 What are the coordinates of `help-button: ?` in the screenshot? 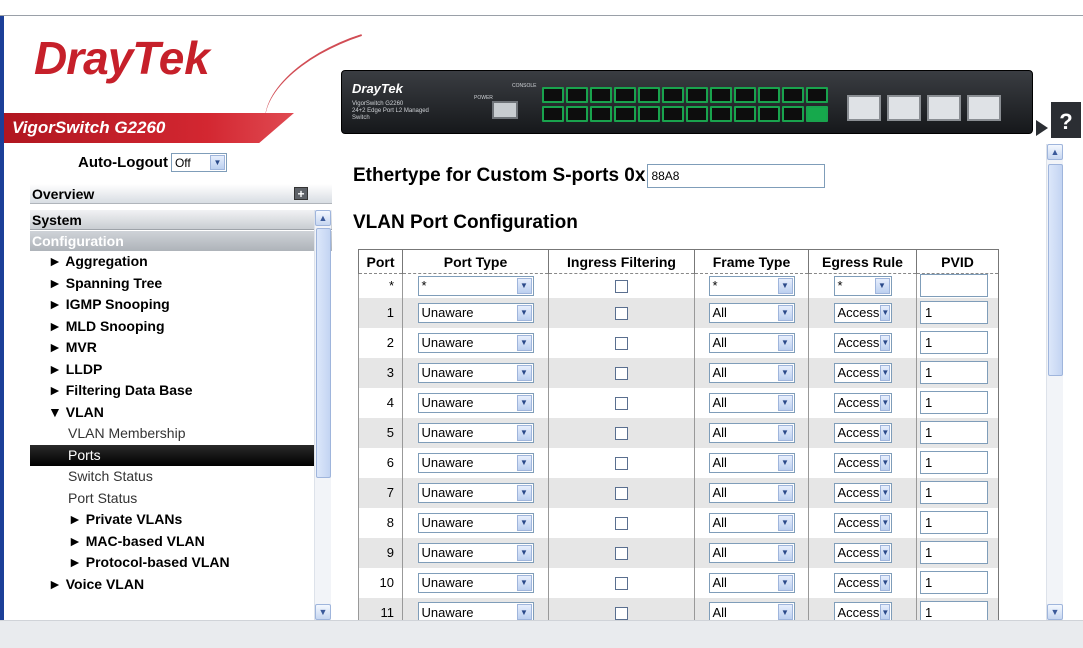 It's located at (1066, 120).